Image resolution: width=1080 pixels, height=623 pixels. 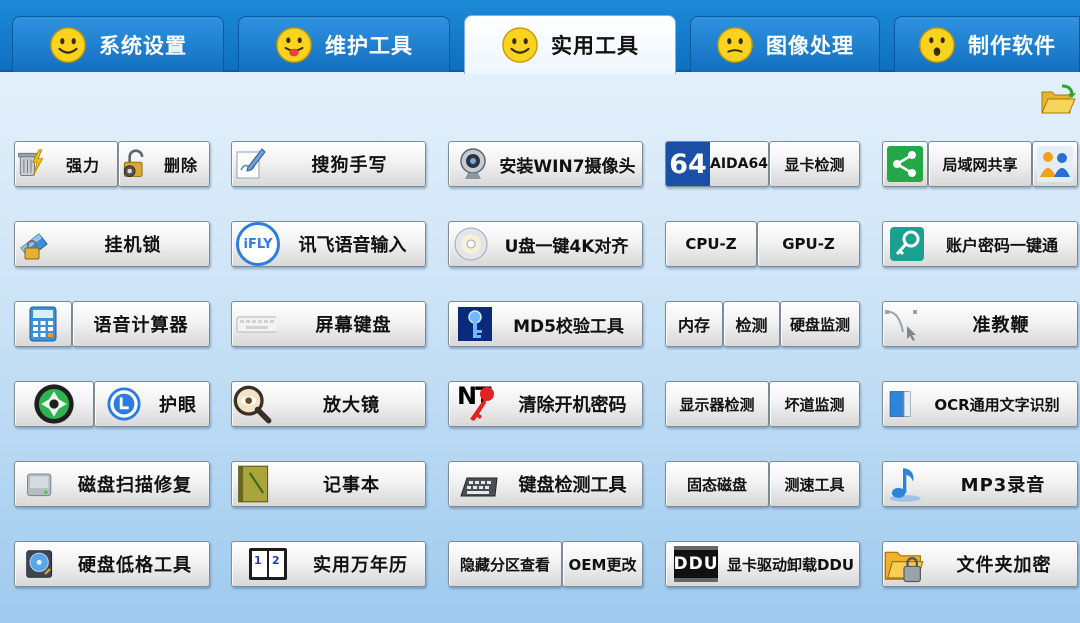 I want to click on webcam-icon, so click(x=473, y=163).